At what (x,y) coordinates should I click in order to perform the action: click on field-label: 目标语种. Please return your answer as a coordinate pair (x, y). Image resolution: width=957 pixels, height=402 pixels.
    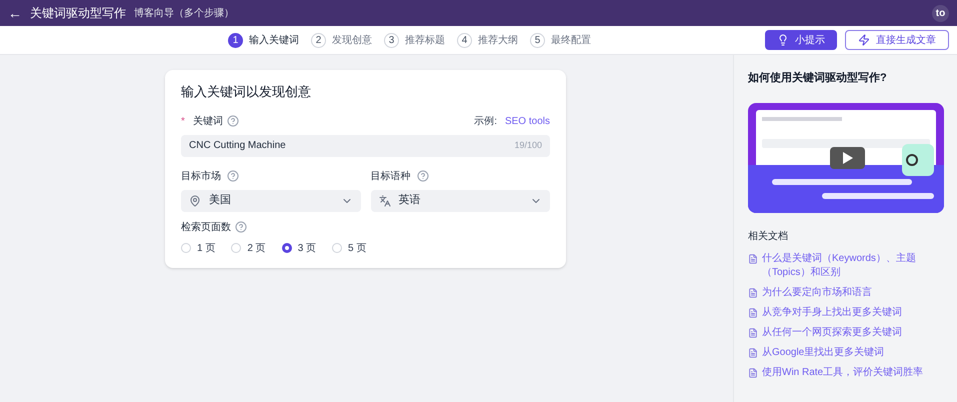
    Looking at the image, I should click on (390, 177).